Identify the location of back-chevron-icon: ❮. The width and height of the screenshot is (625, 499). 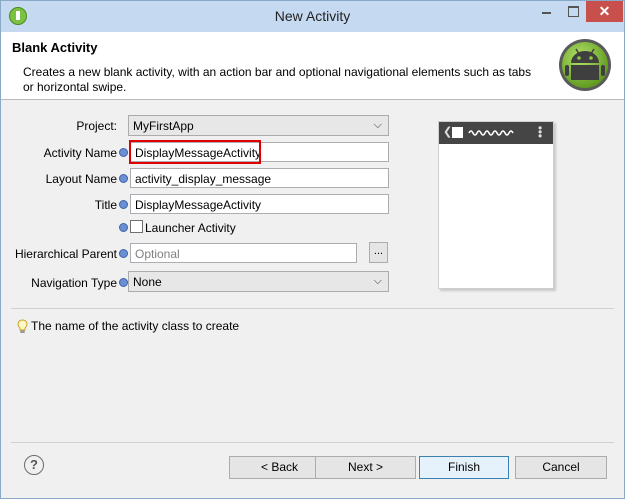
(448, 132).